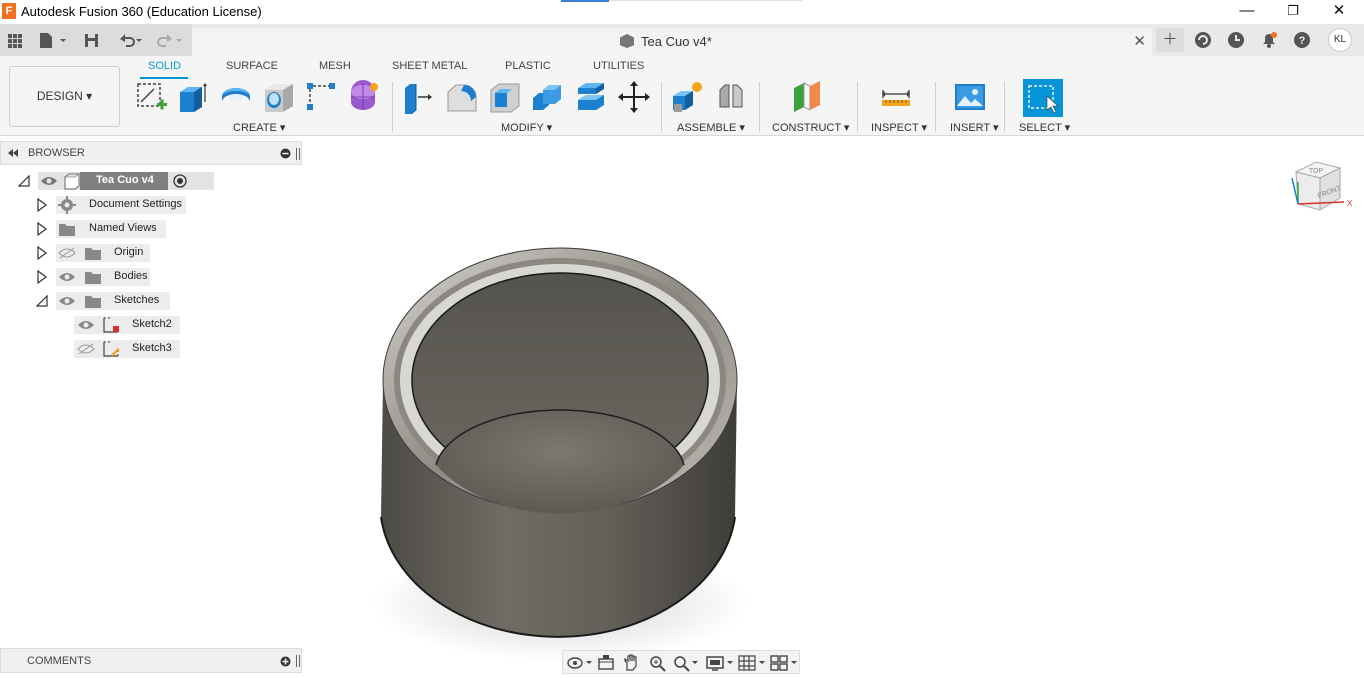  I want to click on tab-utilities: UTILITIES, so click(618, 66).